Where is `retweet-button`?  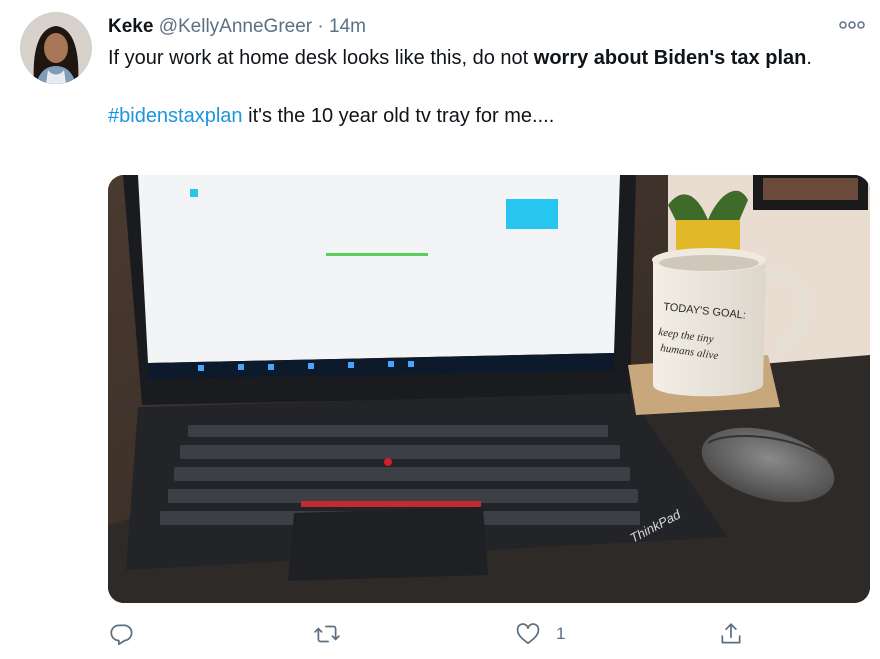 retweet-button is located at coordinates (327, 634).